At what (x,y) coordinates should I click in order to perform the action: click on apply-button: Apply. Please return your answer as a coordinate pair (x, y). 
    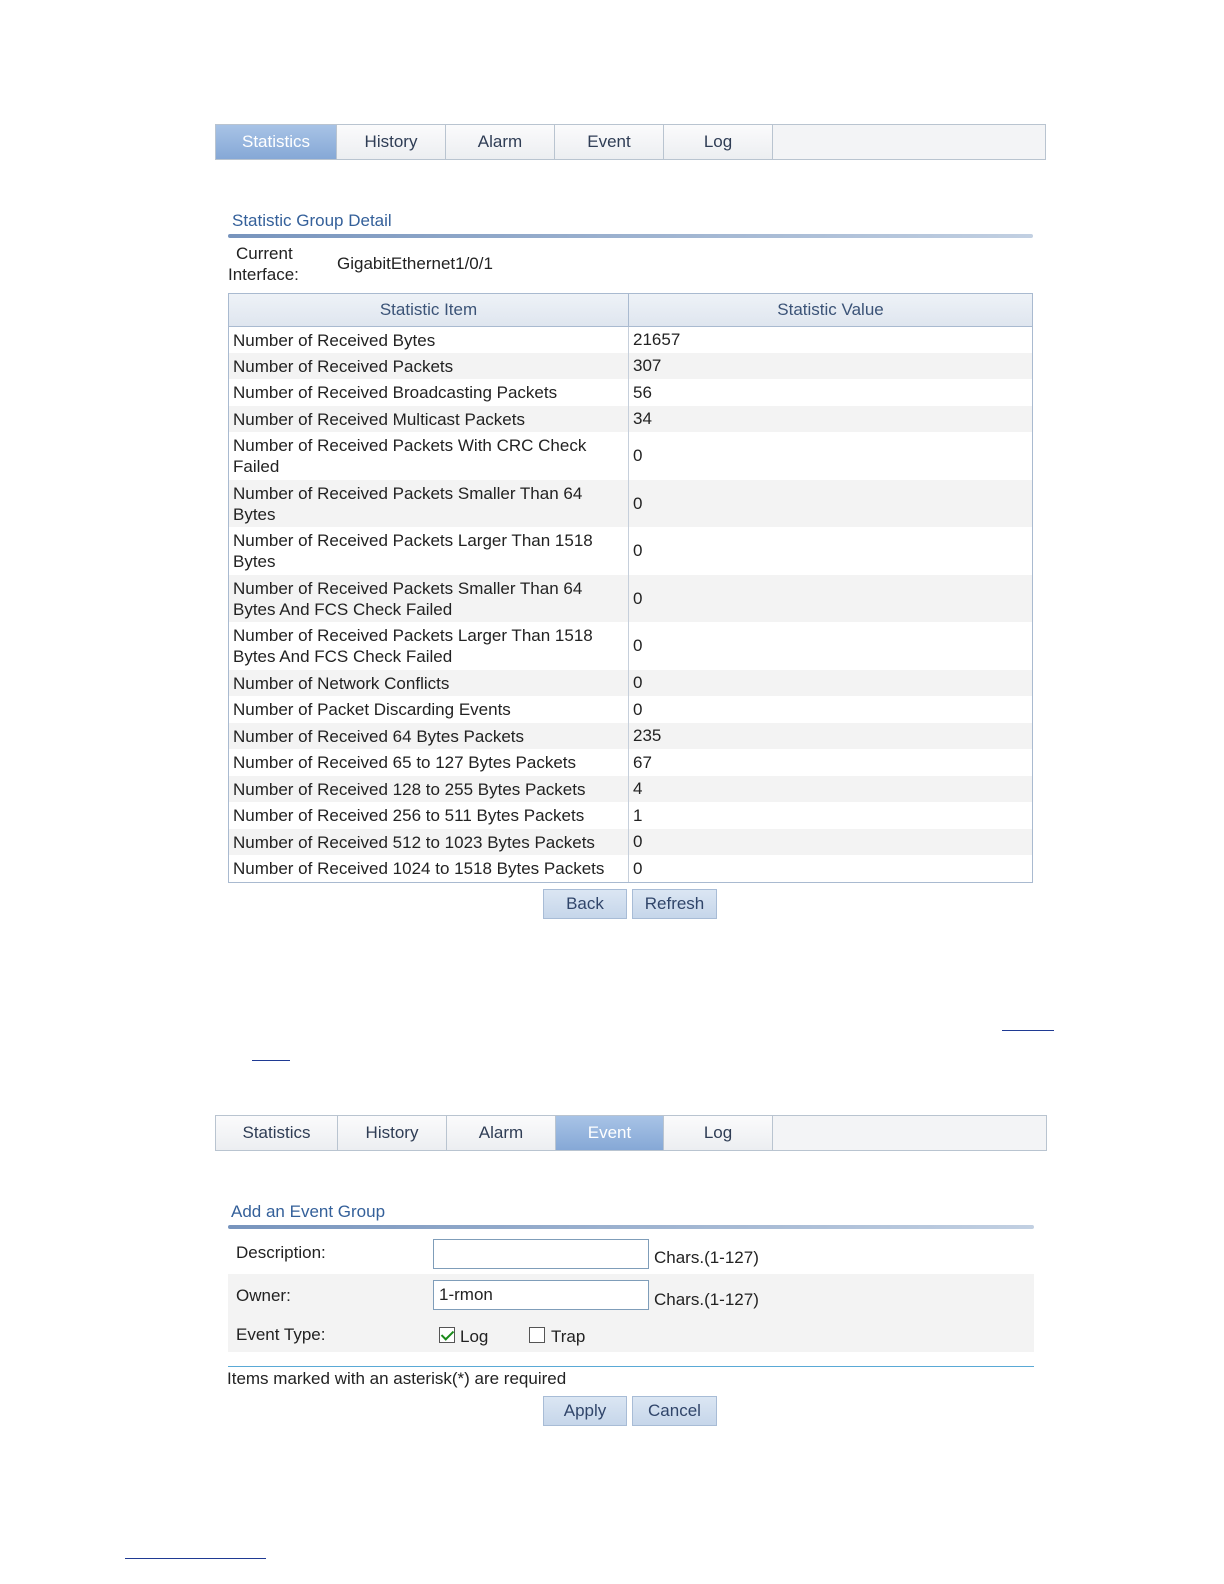
    Looking at the image, I should click on (585, 1411).